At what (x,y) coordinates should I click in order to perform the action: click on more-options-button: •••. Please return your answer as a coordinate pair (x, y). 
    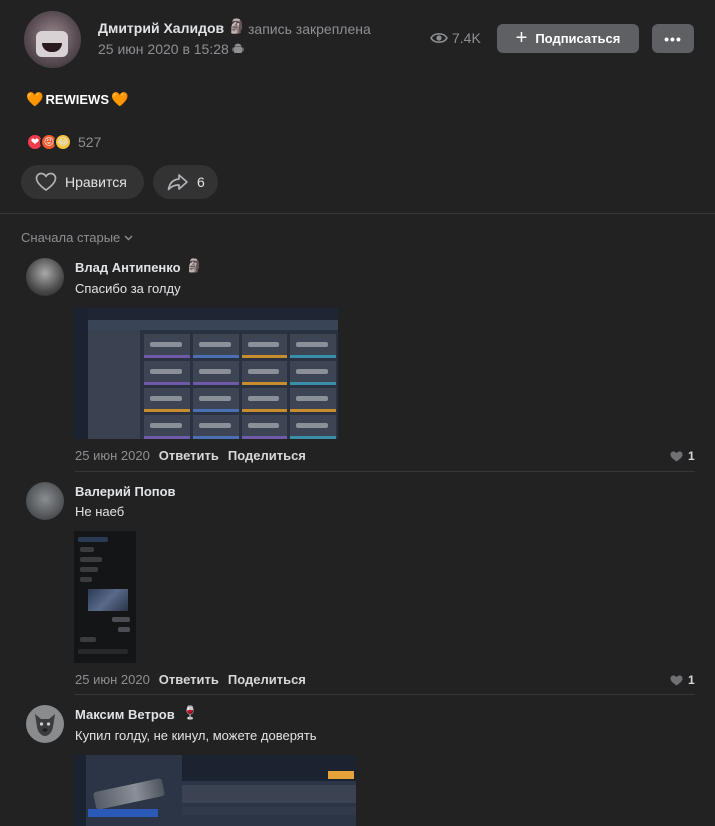
    Looking at the image, I should click on (673, 38).